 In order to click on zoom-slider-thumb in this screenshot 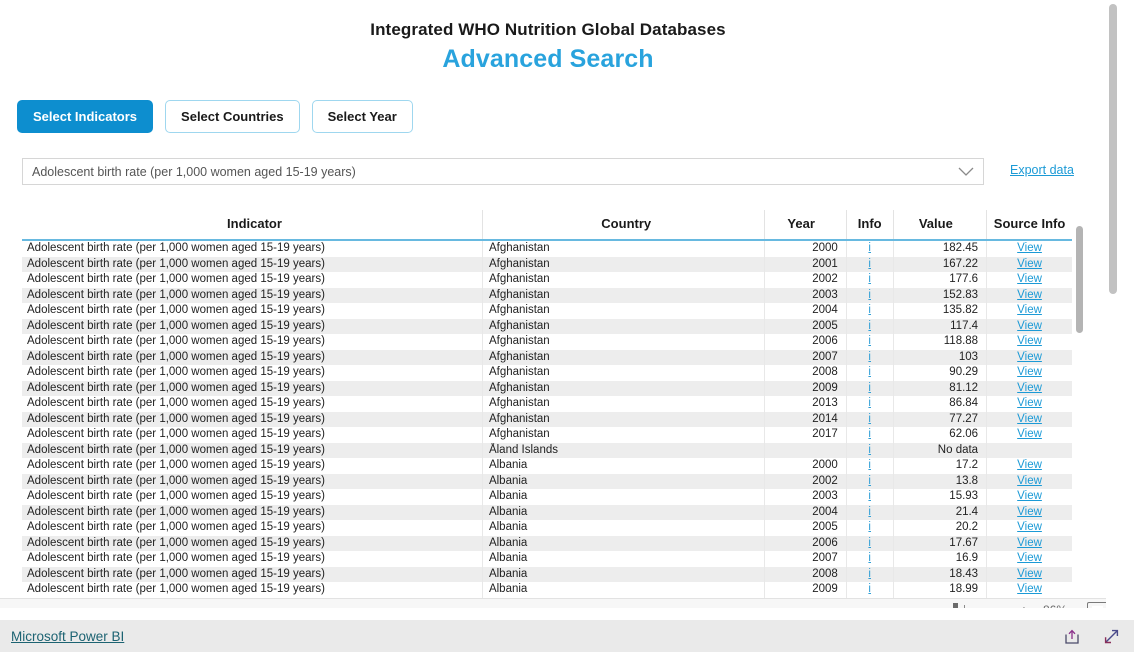, I will do `click(955, 605)`.